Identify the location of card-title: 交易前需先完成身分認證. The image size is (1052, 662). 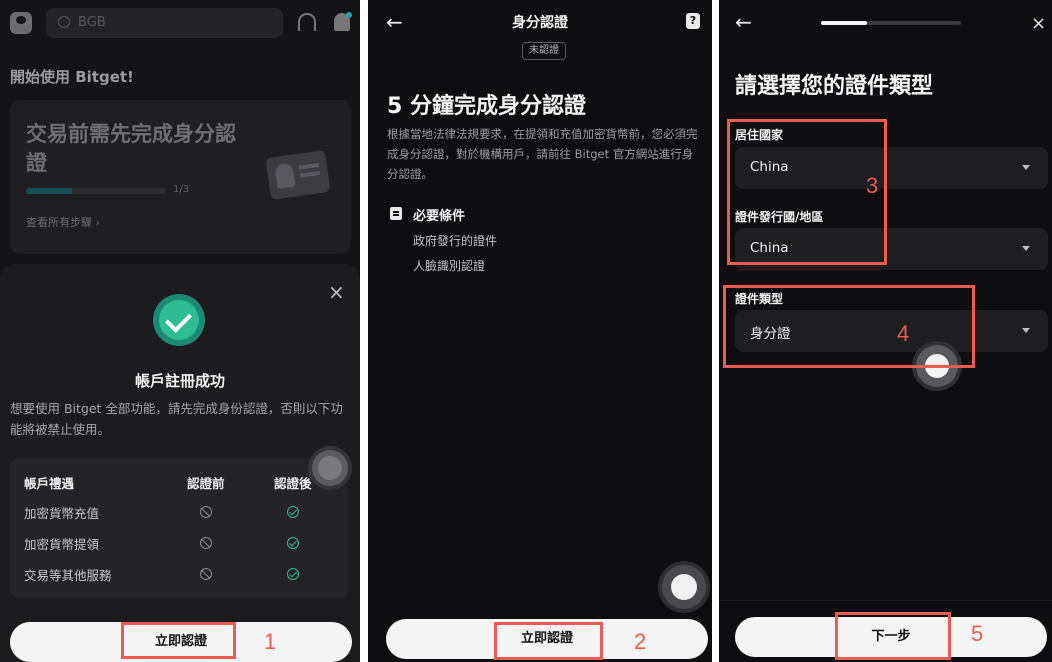
(131, 148).